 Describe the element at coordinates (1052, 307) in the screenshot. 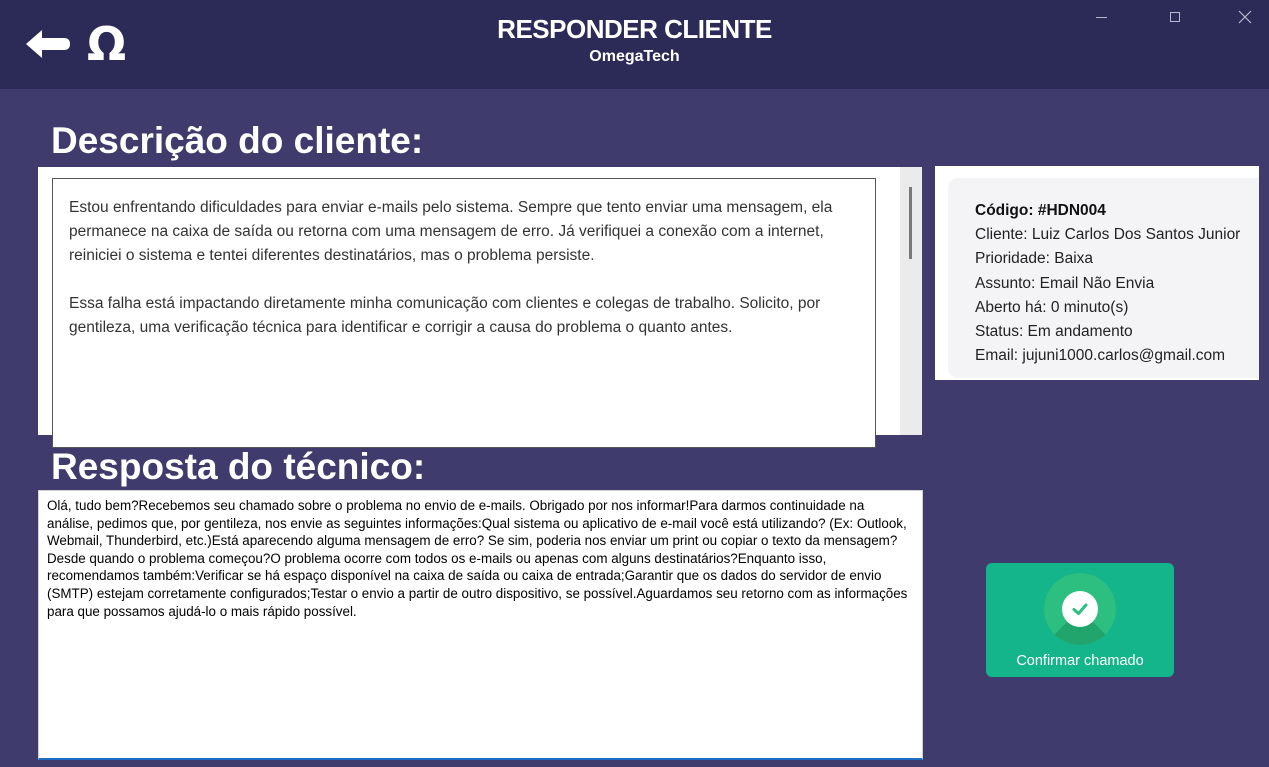

I see `ticket-opened: Aberto há: 0 minuto(s)` at that location.